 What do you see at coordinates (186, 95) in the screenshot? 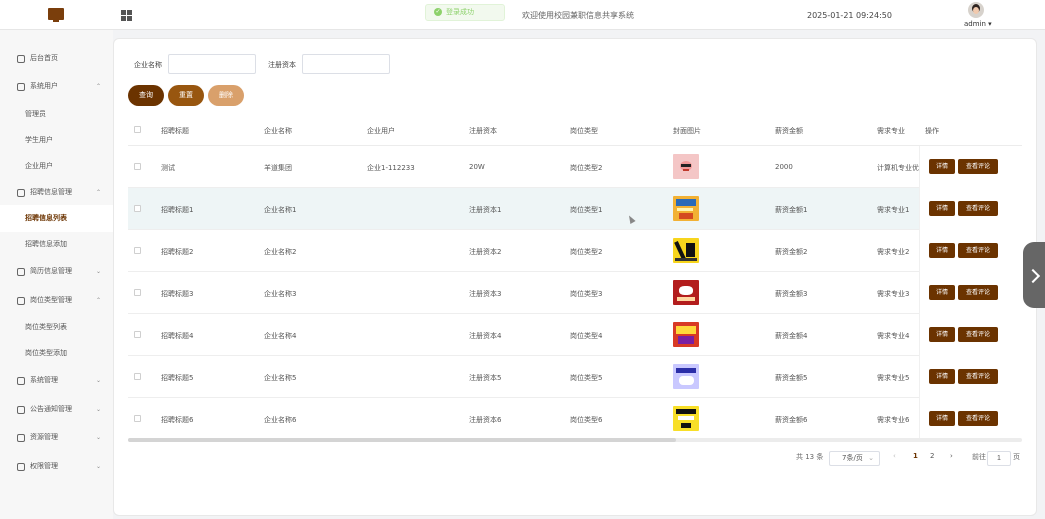
I see `reset-button: 重置` at bounding box center [186, 95].